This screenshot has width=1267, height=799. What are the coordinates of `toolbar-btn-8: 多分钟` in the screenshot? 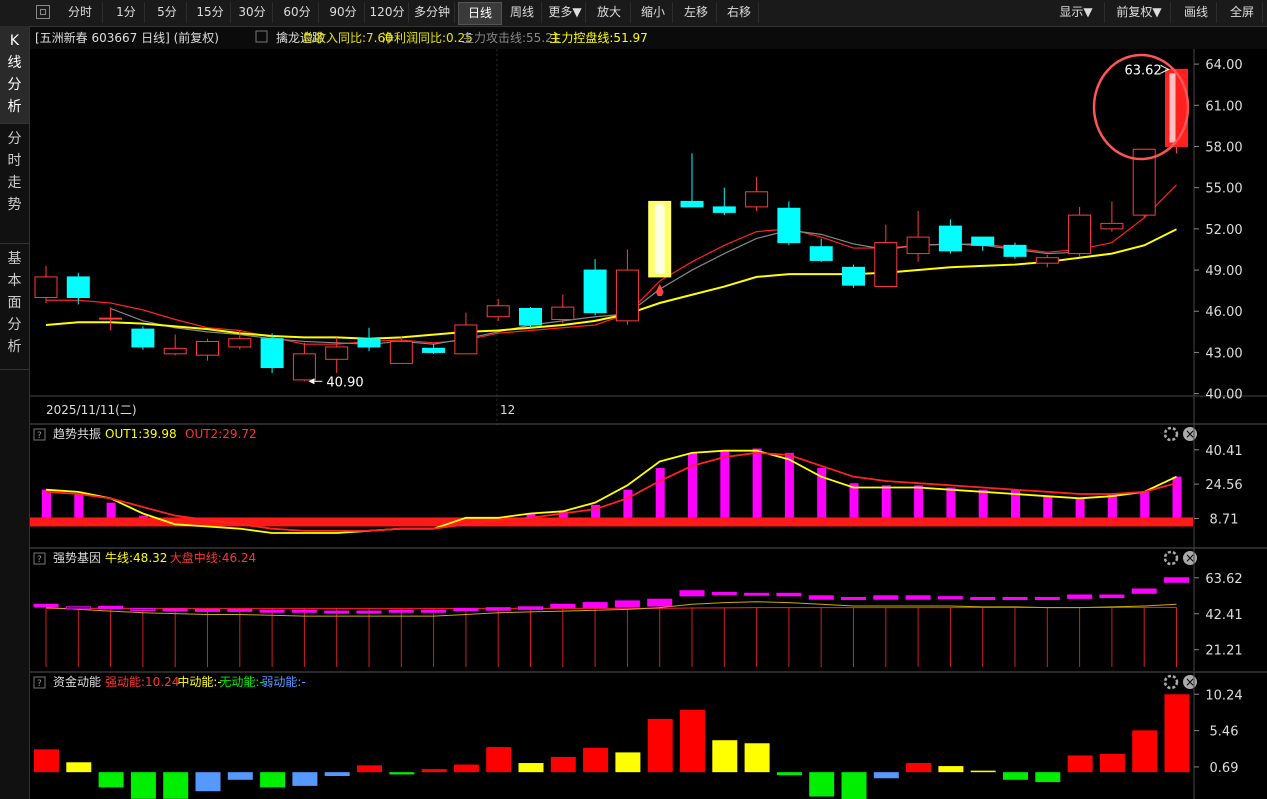 It's located at (432, 12).